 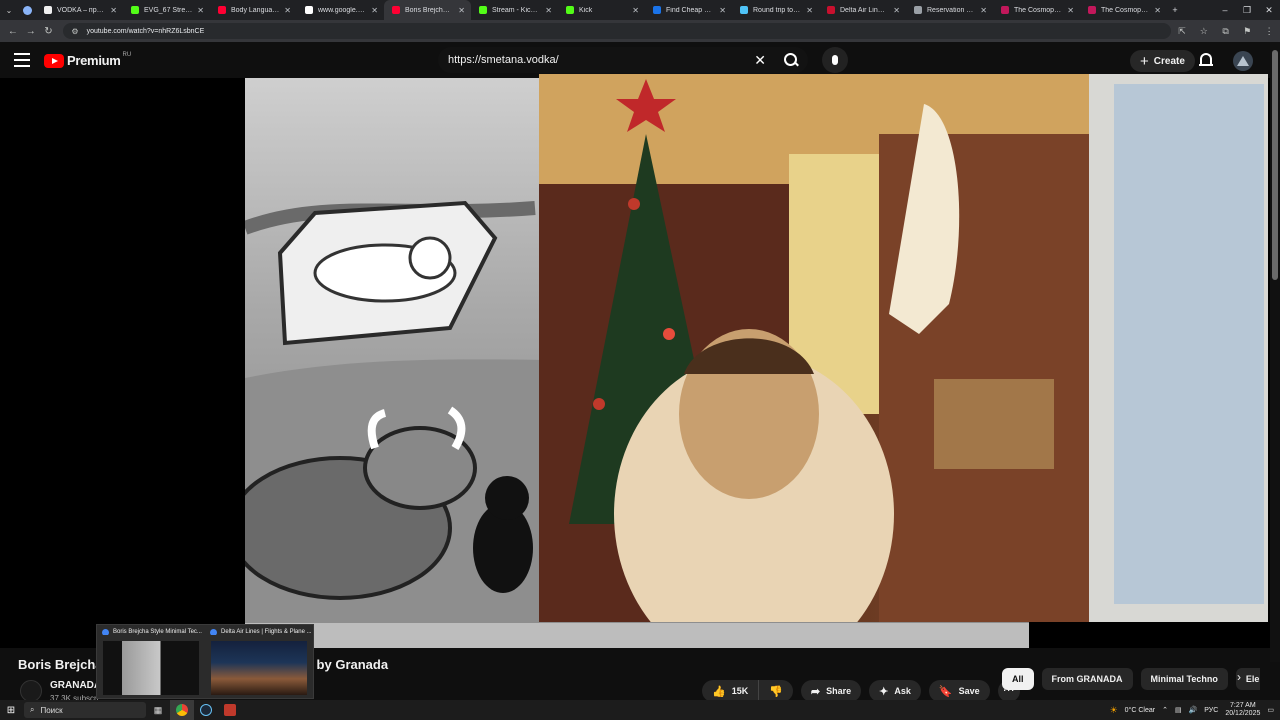 I want to click on browser-tab: Delta Air Lines | Fl ✕, so click(x=862, y=10).